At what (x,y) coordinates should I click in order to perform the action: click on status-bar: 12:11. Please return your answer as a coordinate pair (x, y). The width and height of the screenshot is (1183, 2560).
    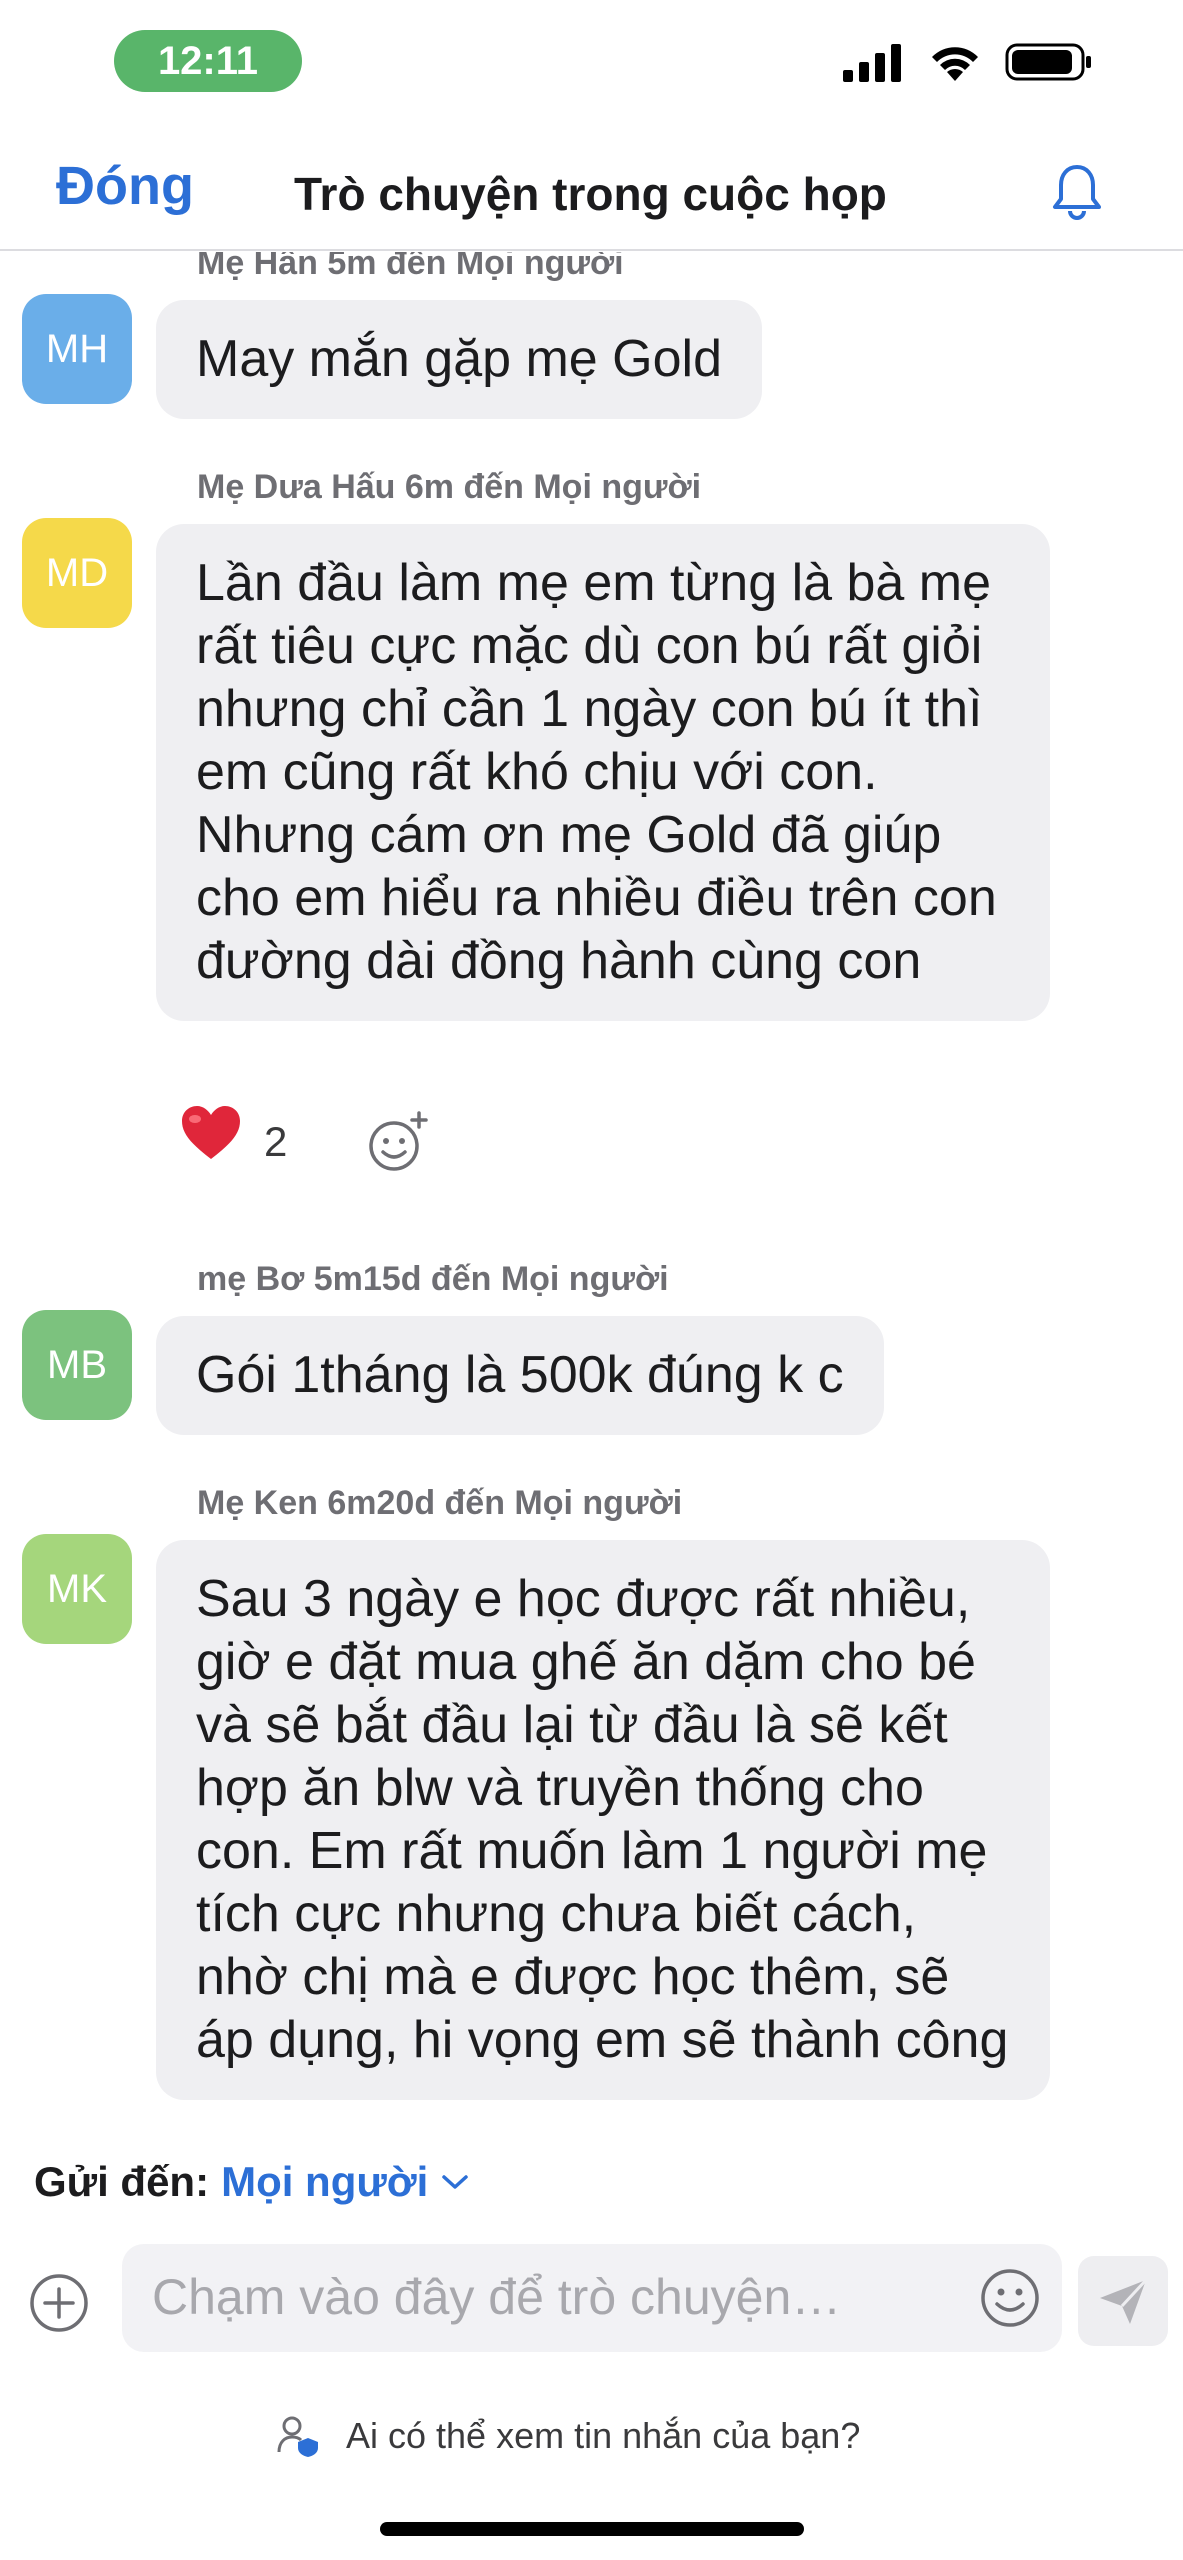
    Looking at the image, I should click on (591, 60).